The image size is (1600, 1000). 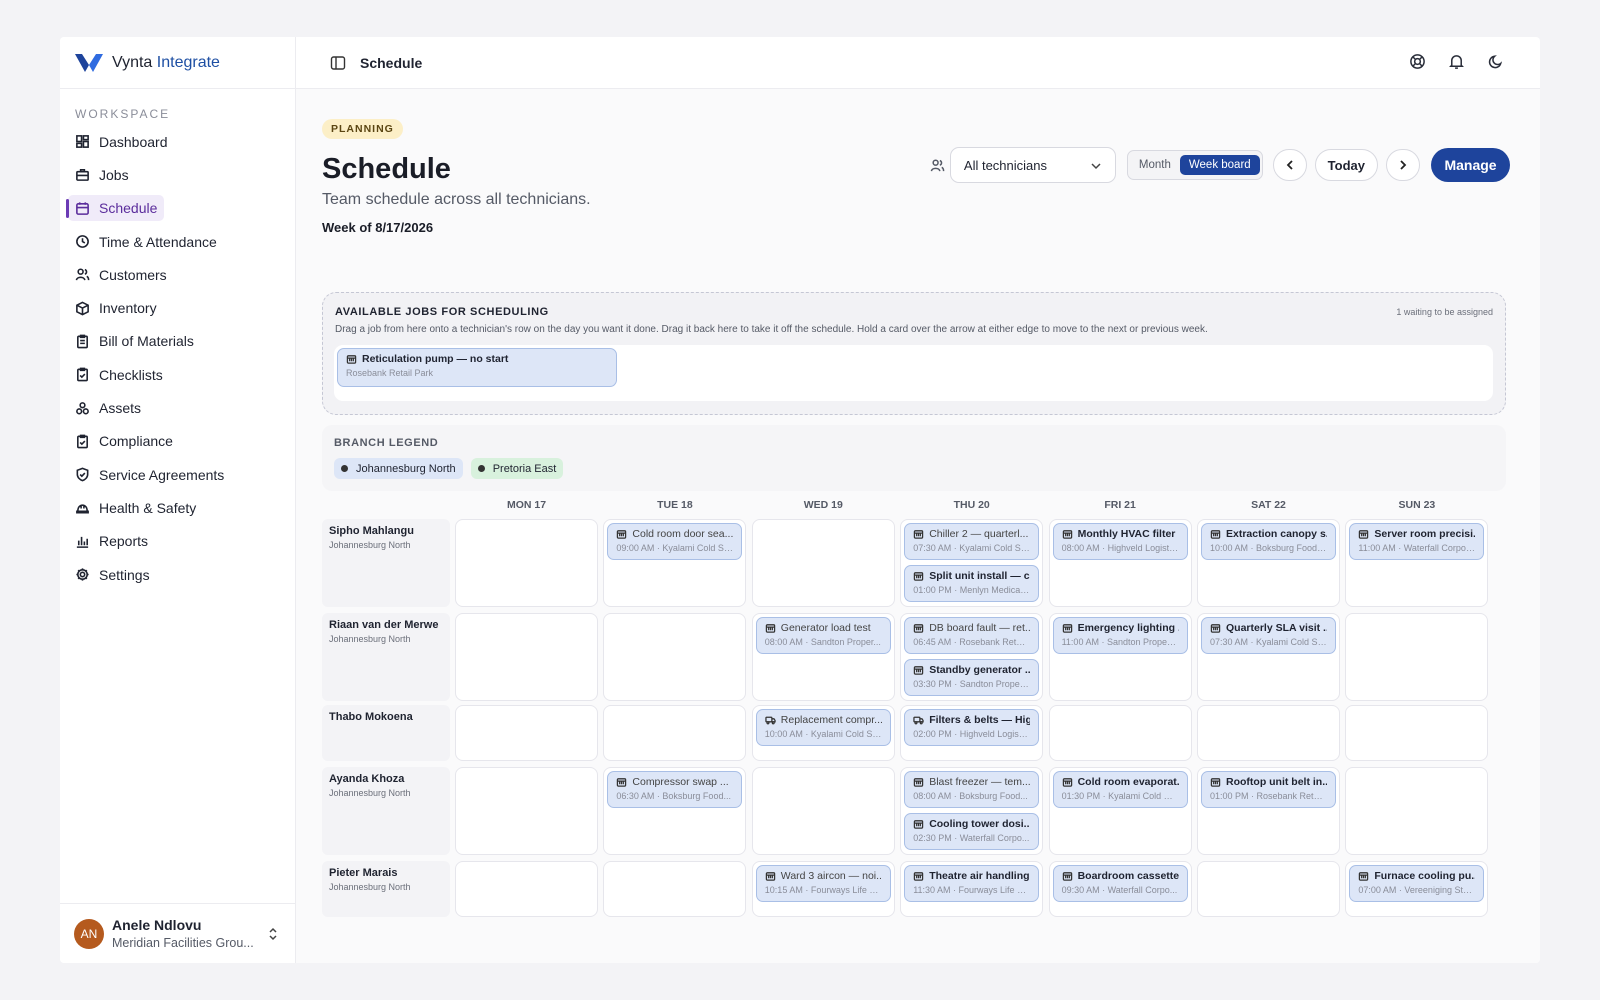 What do you see at coordinates (386, 563) in the screenshot?
I see `technician-sipho-mahlangu: Sipho Mahlangu Johannesburg North` at bounding box center [386, 563].